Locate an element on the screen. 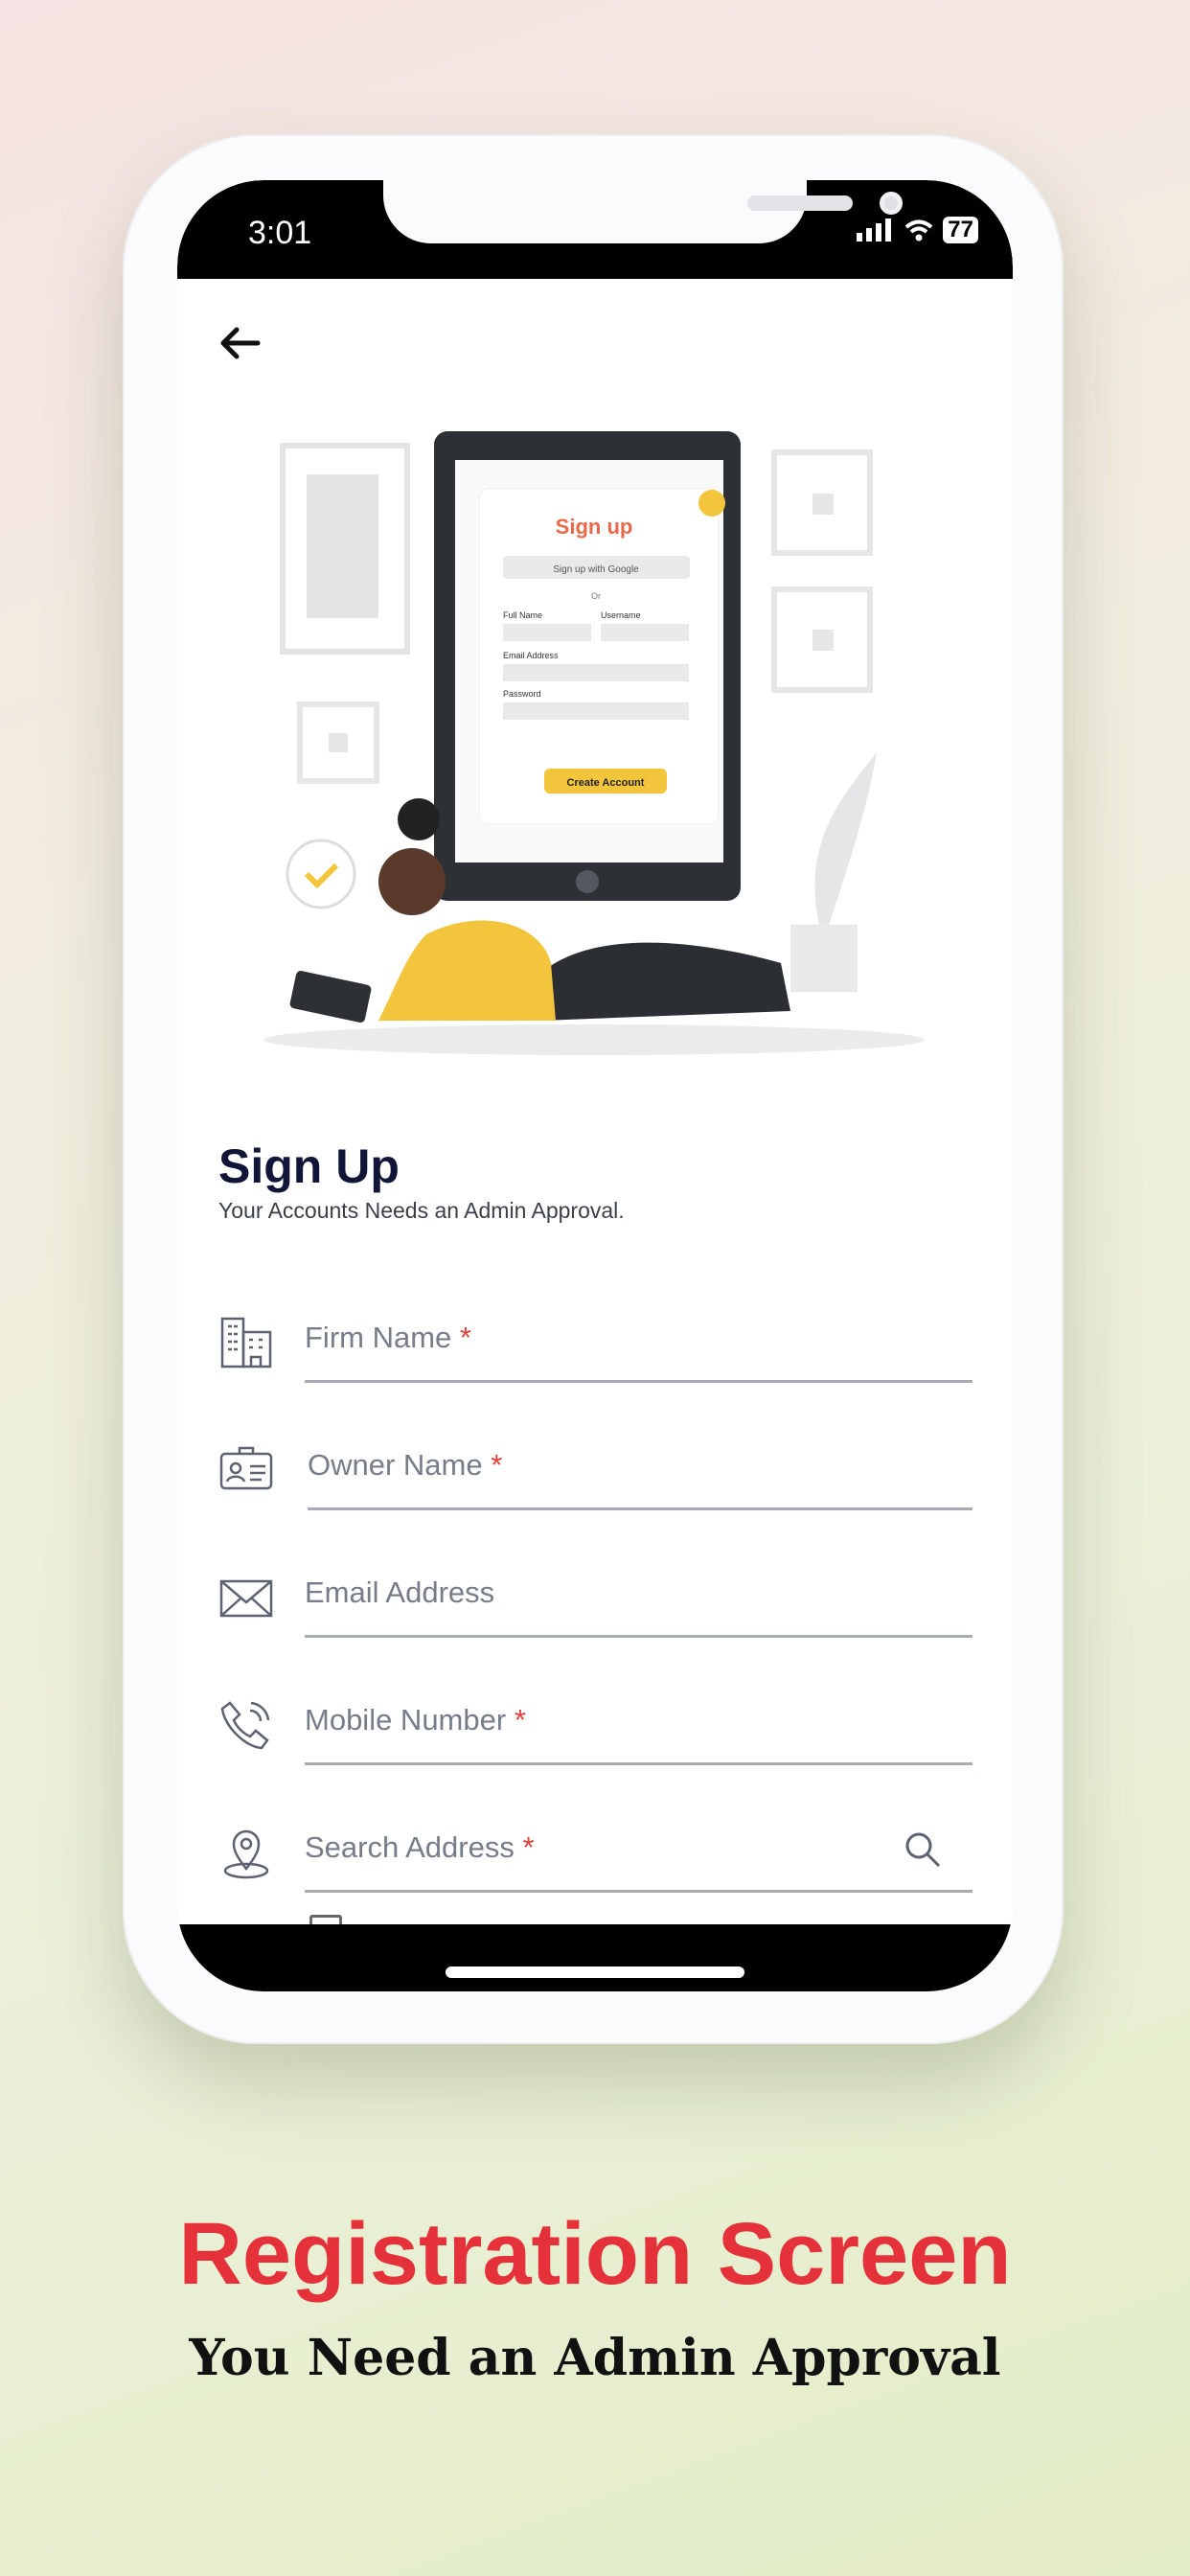  email-field: Email Address is located at coordinates (595, 1606).